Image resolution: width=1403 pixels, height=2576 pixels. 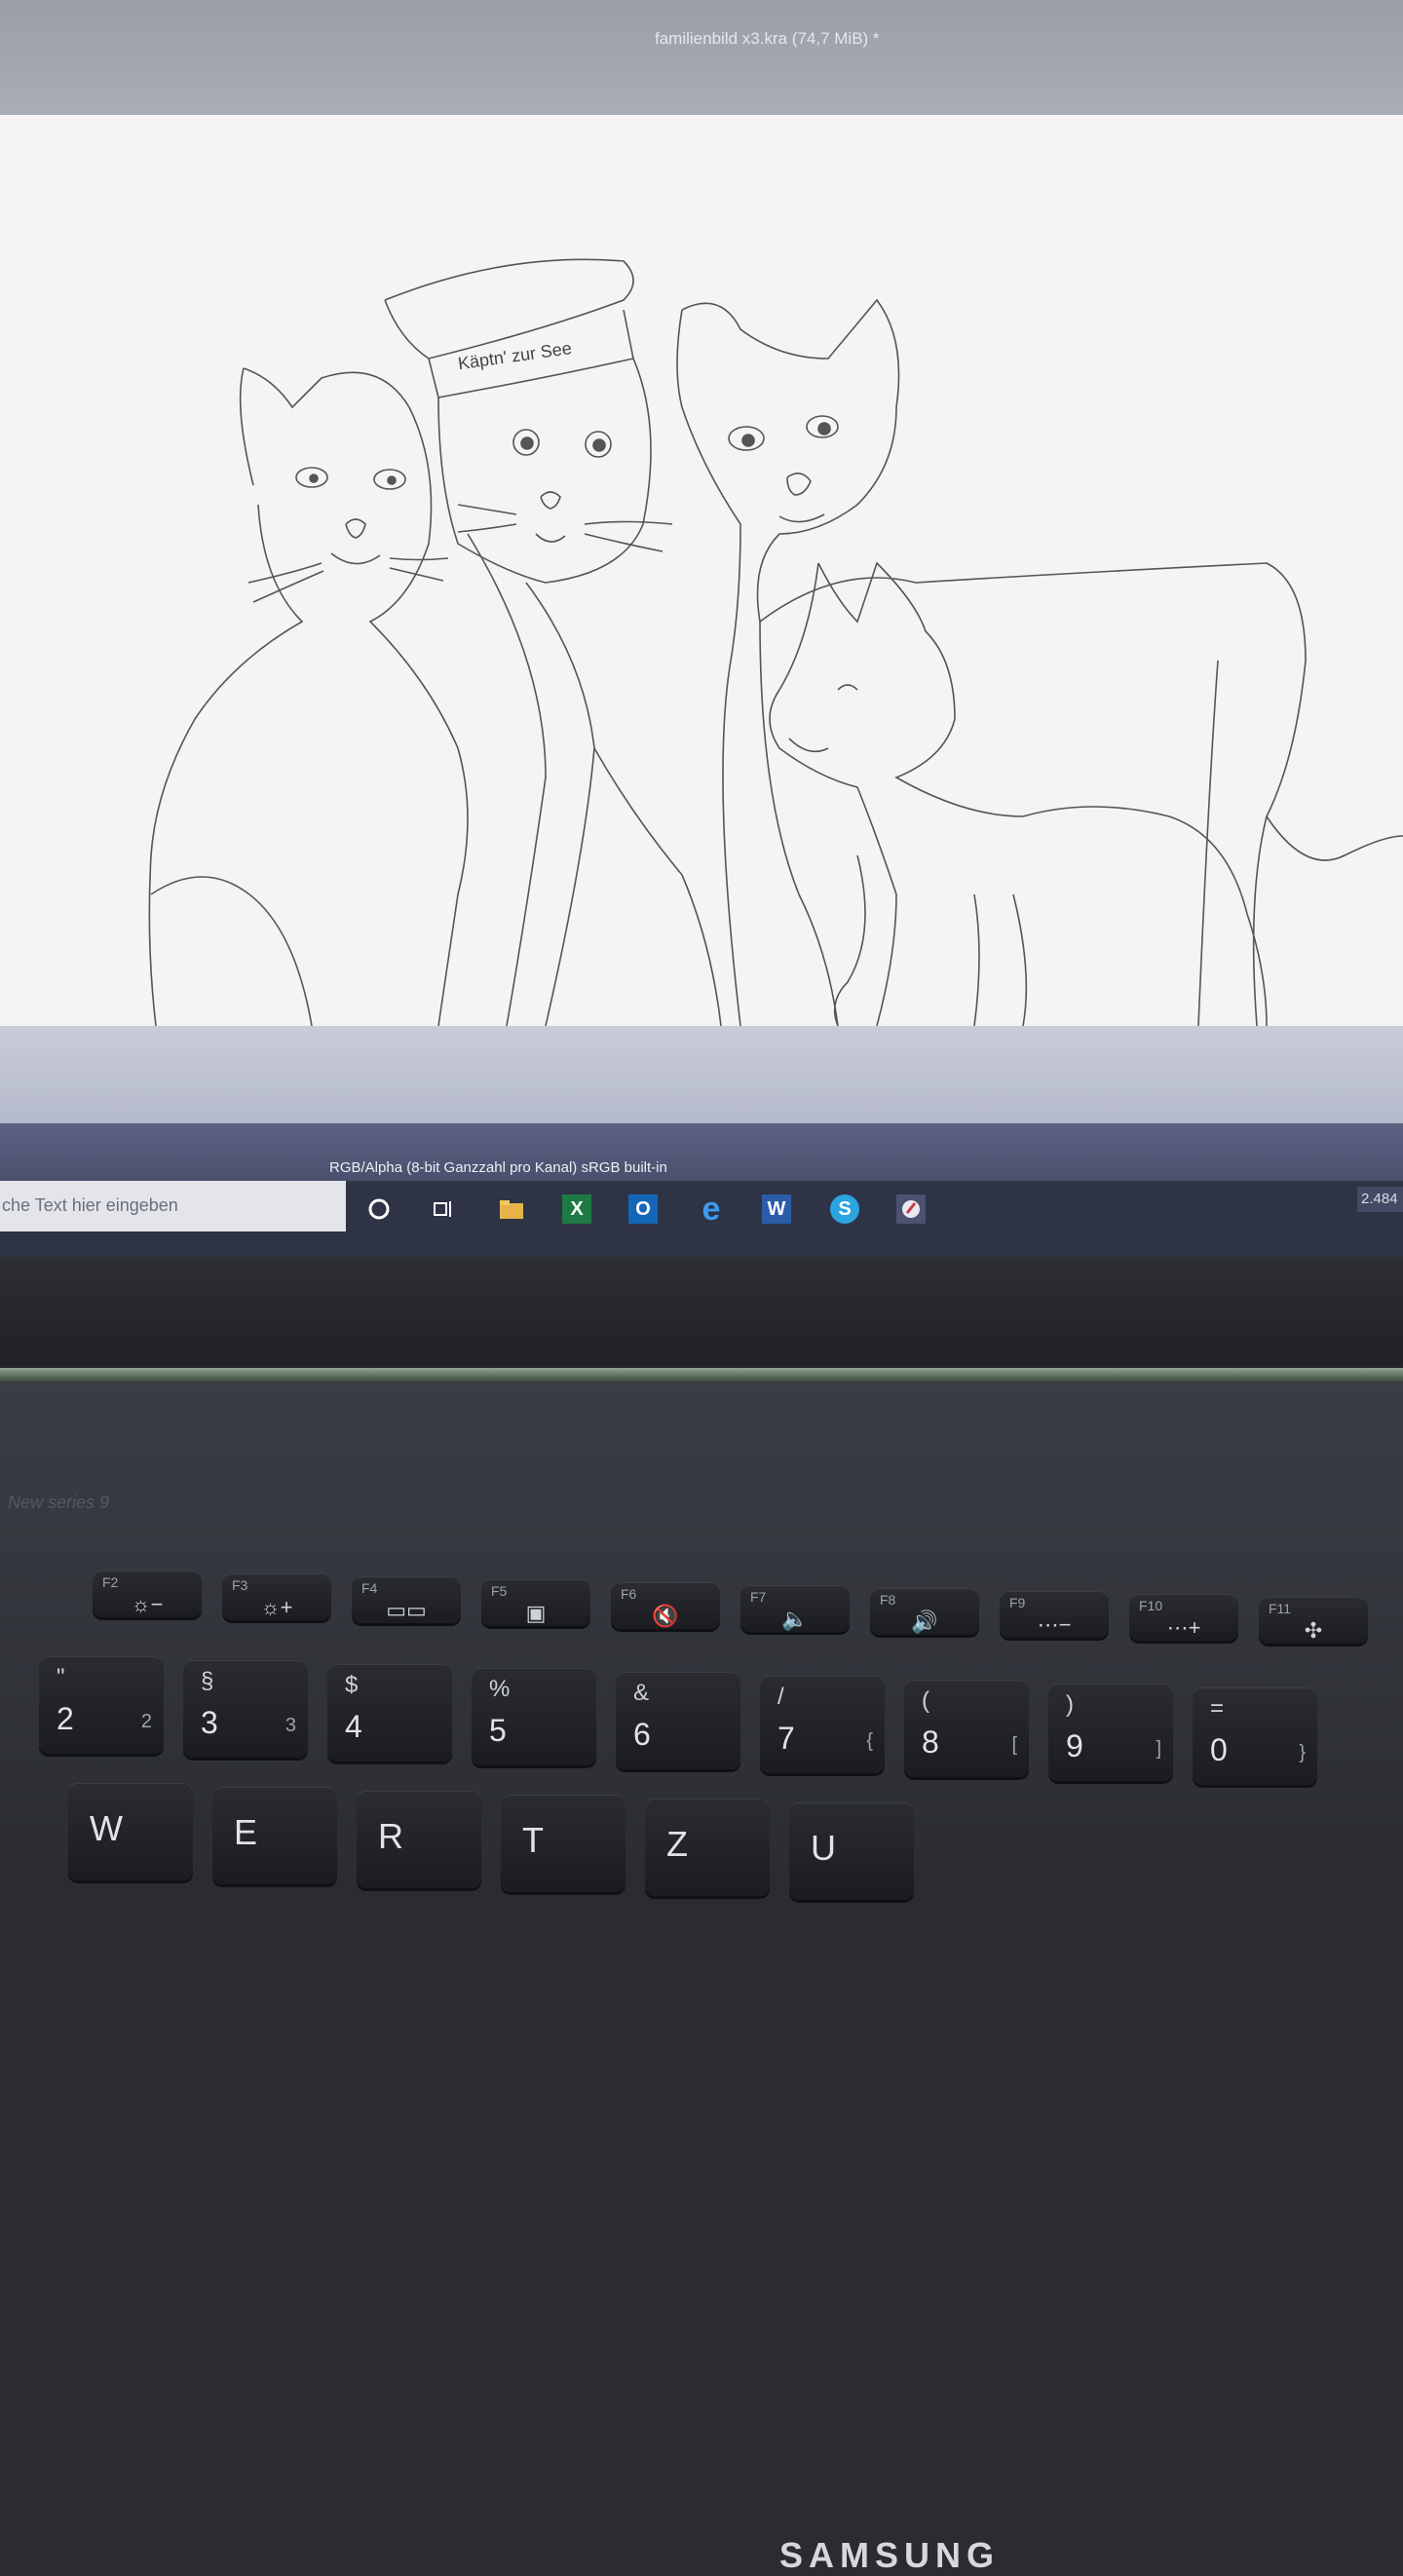 I want to click on function-key-f4: F4 ▭▭, so click(x=406, y=1599).